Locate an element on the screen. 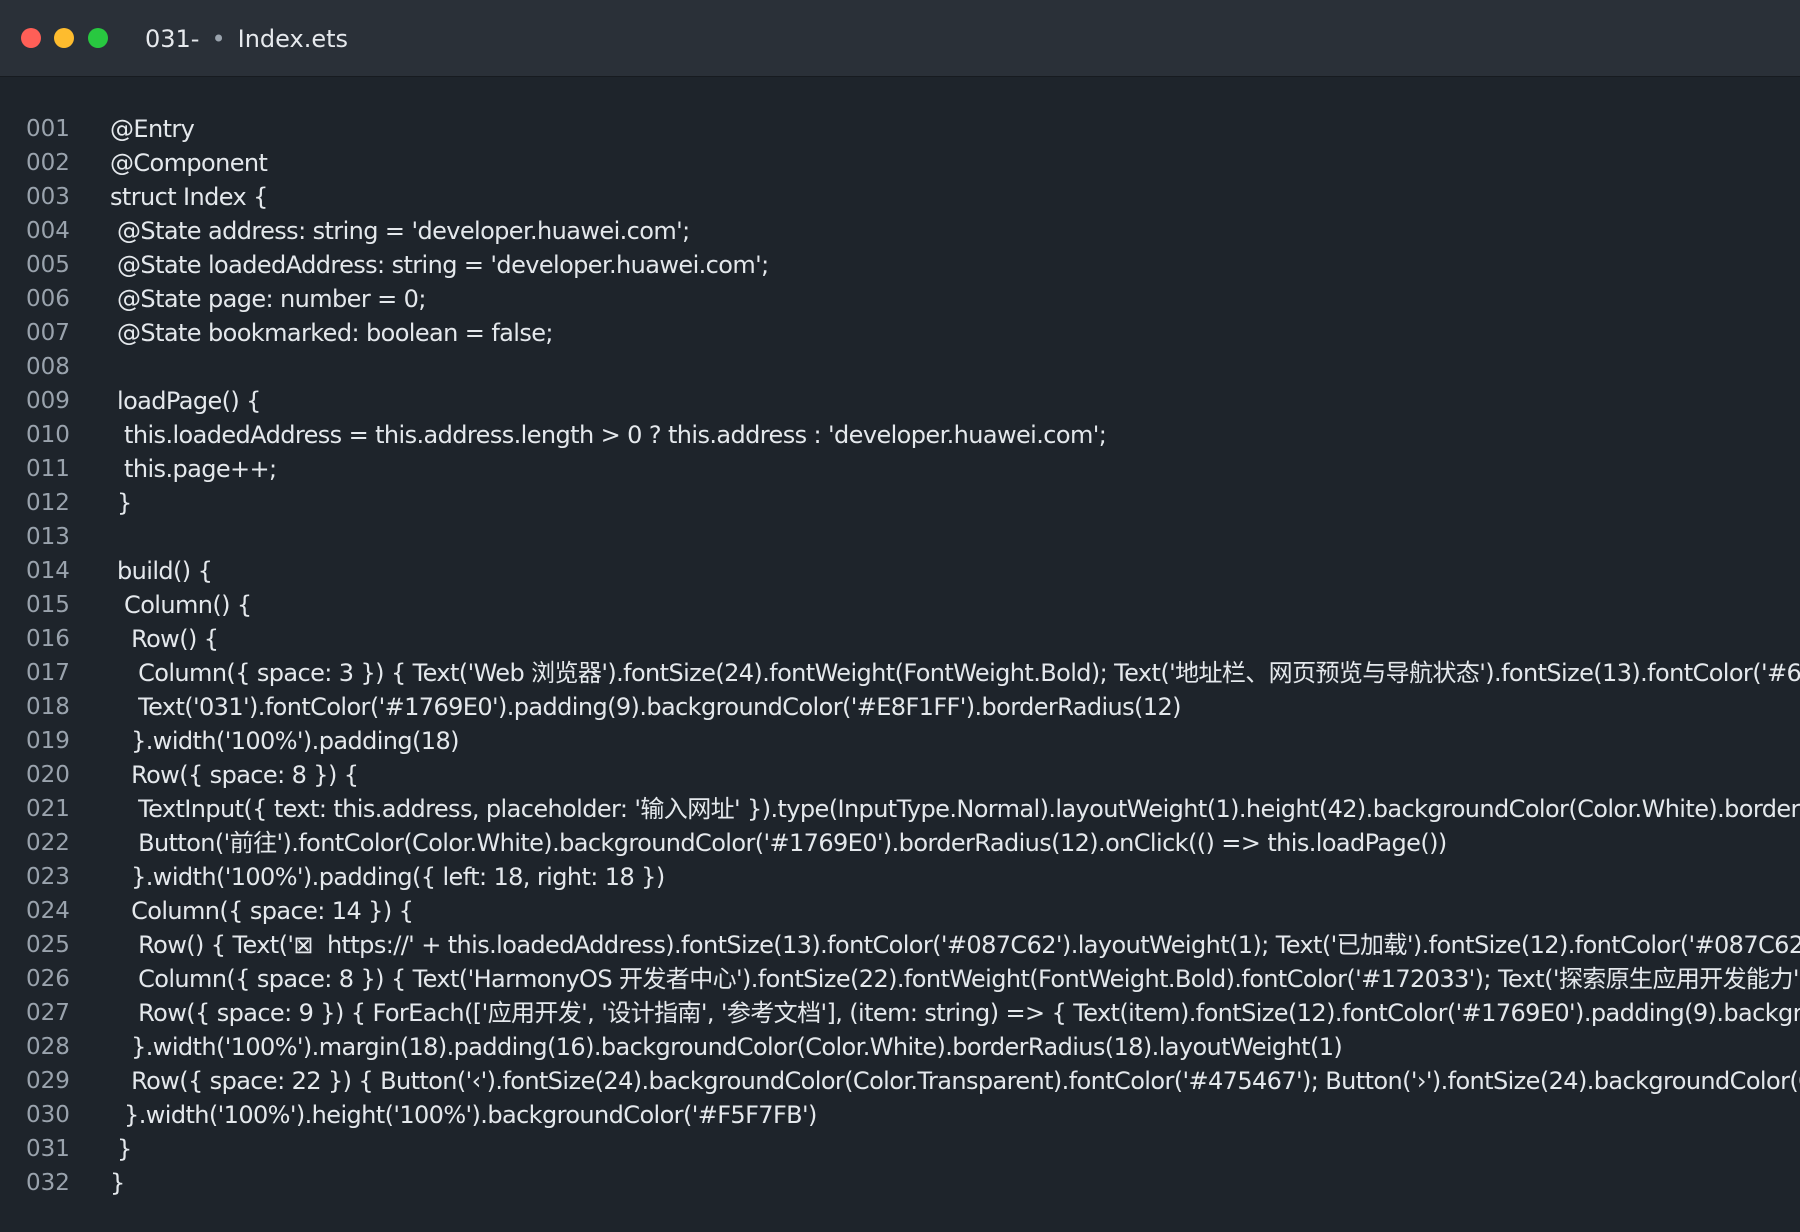  line-number: 009 is located at coordinates (48, 401).